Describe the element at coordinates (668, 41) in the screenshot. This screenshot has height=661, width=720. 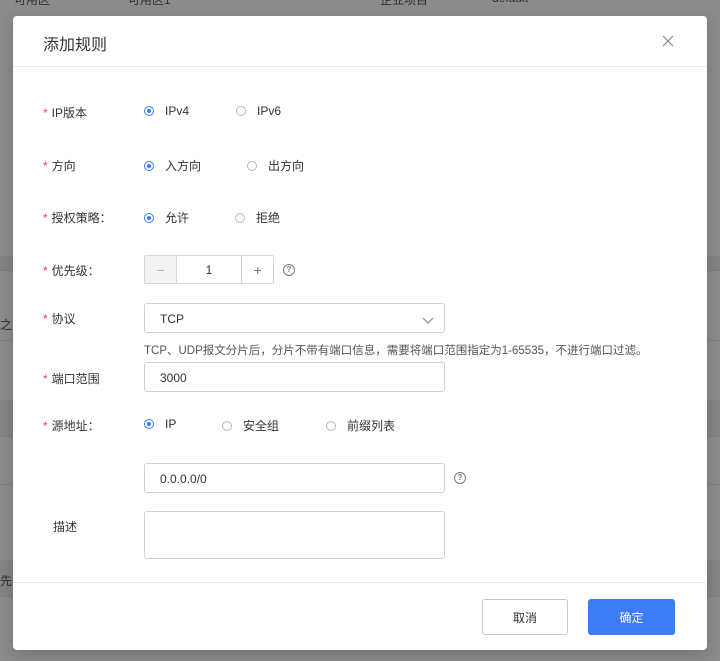
I see `close-icon` at that location.